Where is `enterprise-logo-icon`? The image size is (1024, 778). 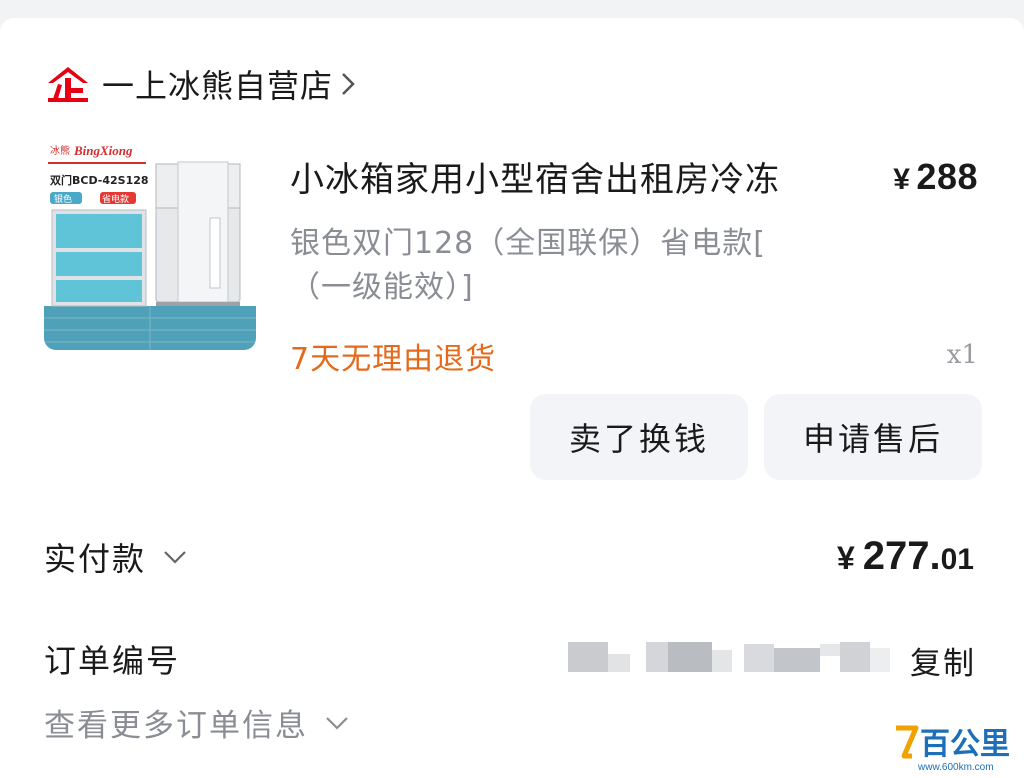
enterprise-logo-icon is located at coordinates (68, 84).